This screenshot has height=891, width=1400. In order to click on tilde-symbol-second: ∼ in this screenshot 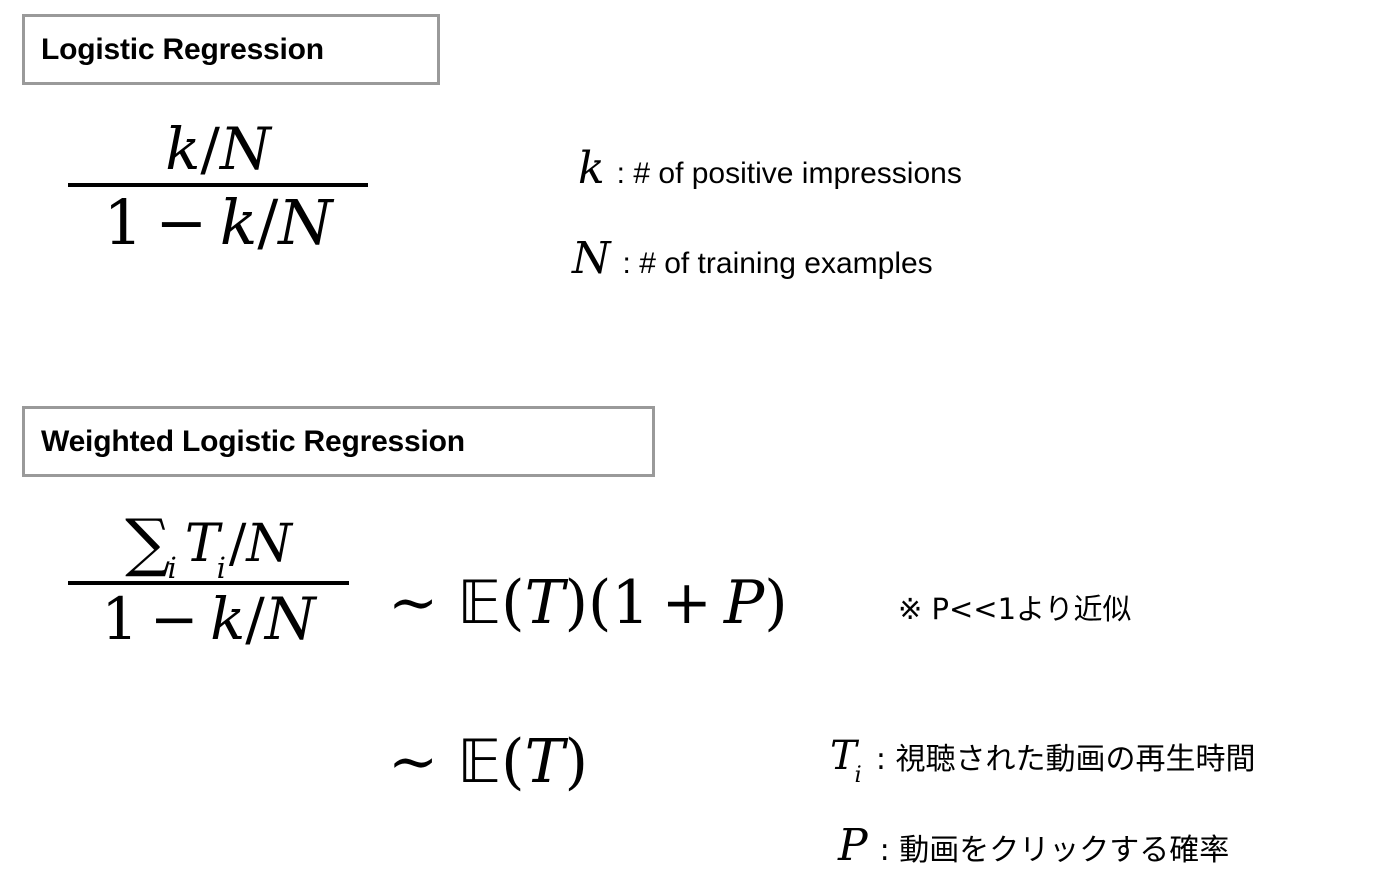, I will do `click(413, 762)`.